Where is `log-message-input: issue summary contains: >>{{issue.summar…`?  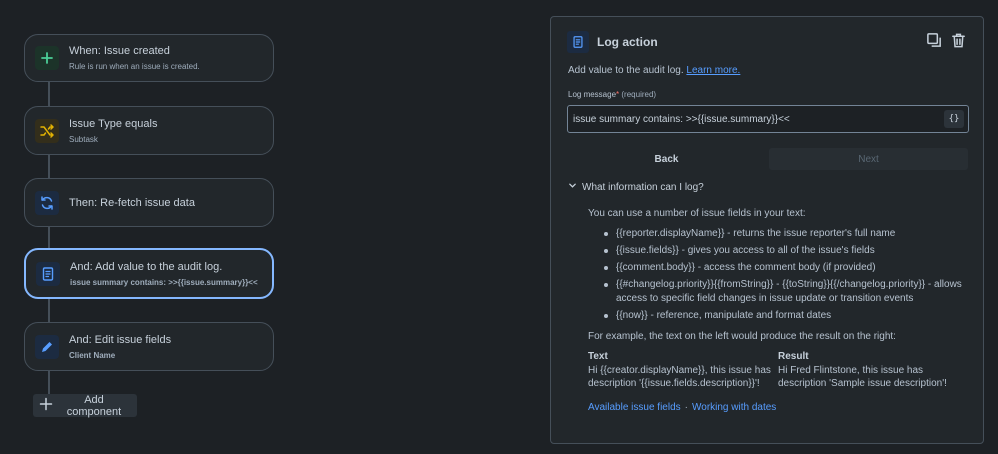 log-message-input: issue summary contains: >>{{issue.summar… is located at coordinates (768, 119).